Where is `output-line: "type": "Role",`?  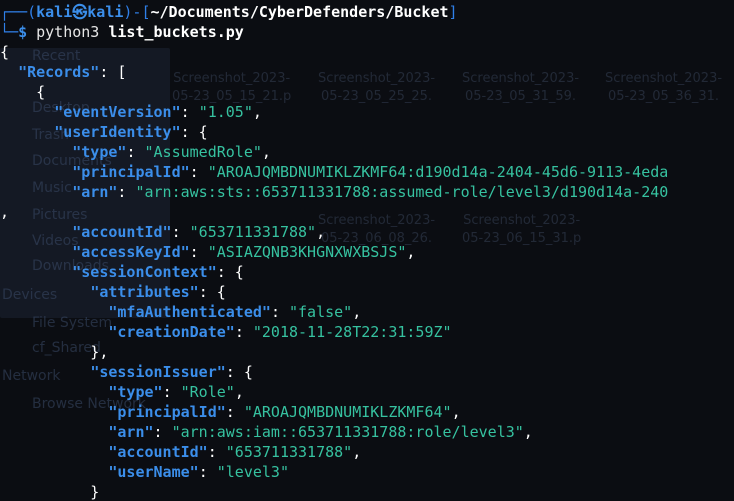
output-line: "type": "Role", is located at coordinates (367, 392).